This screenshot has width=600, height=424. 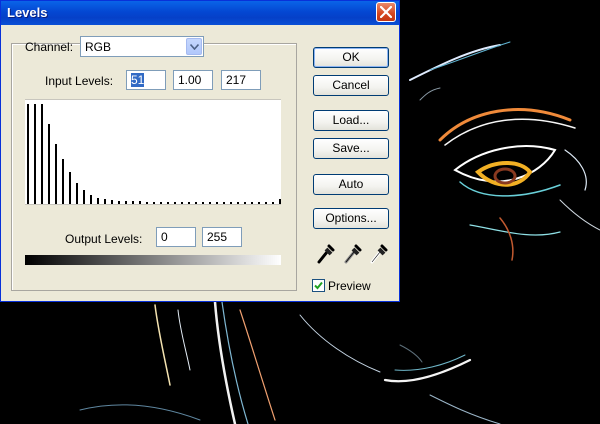 I want to click on black-eyedropper-icon, so click(x=325, y=254).